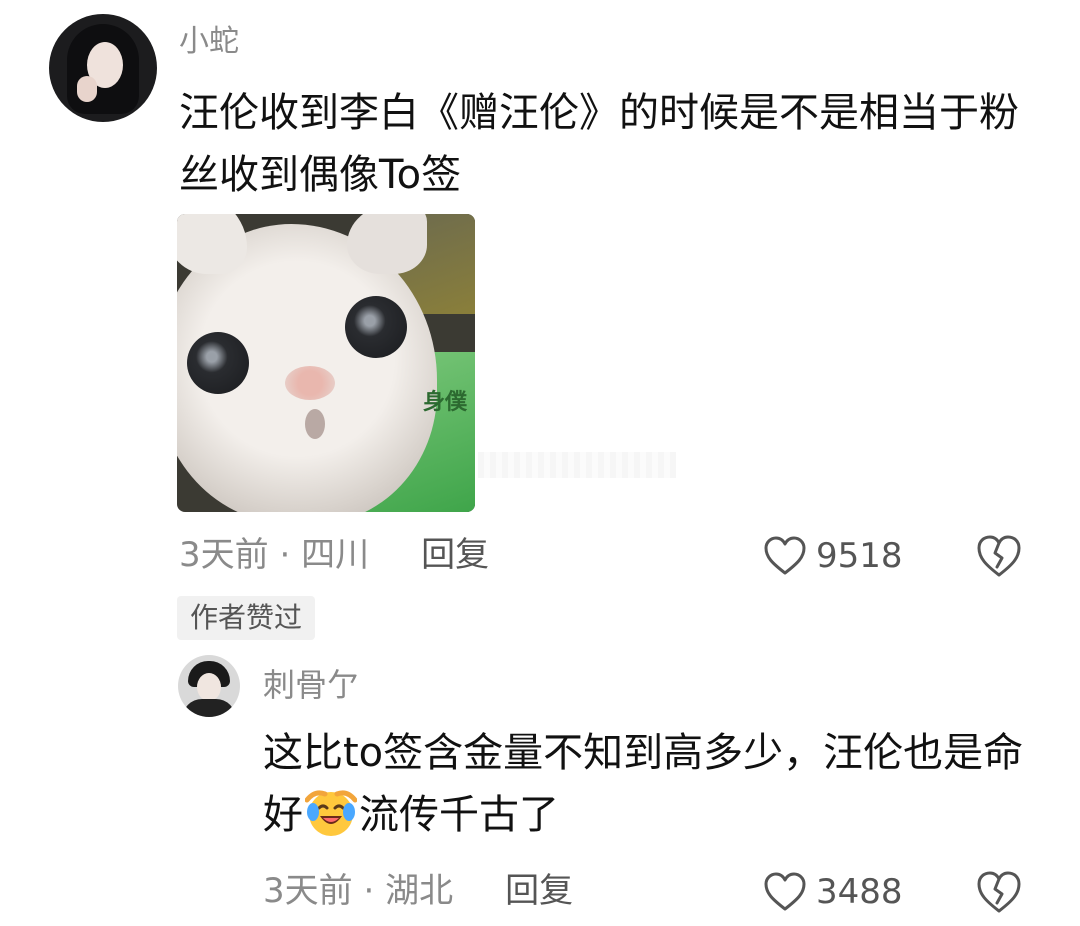 The image size is (1080, 926). What do you see at coordinates (315, 424) in the screenshot?
I see `cat-mouth` at bounding box center [315, 424].